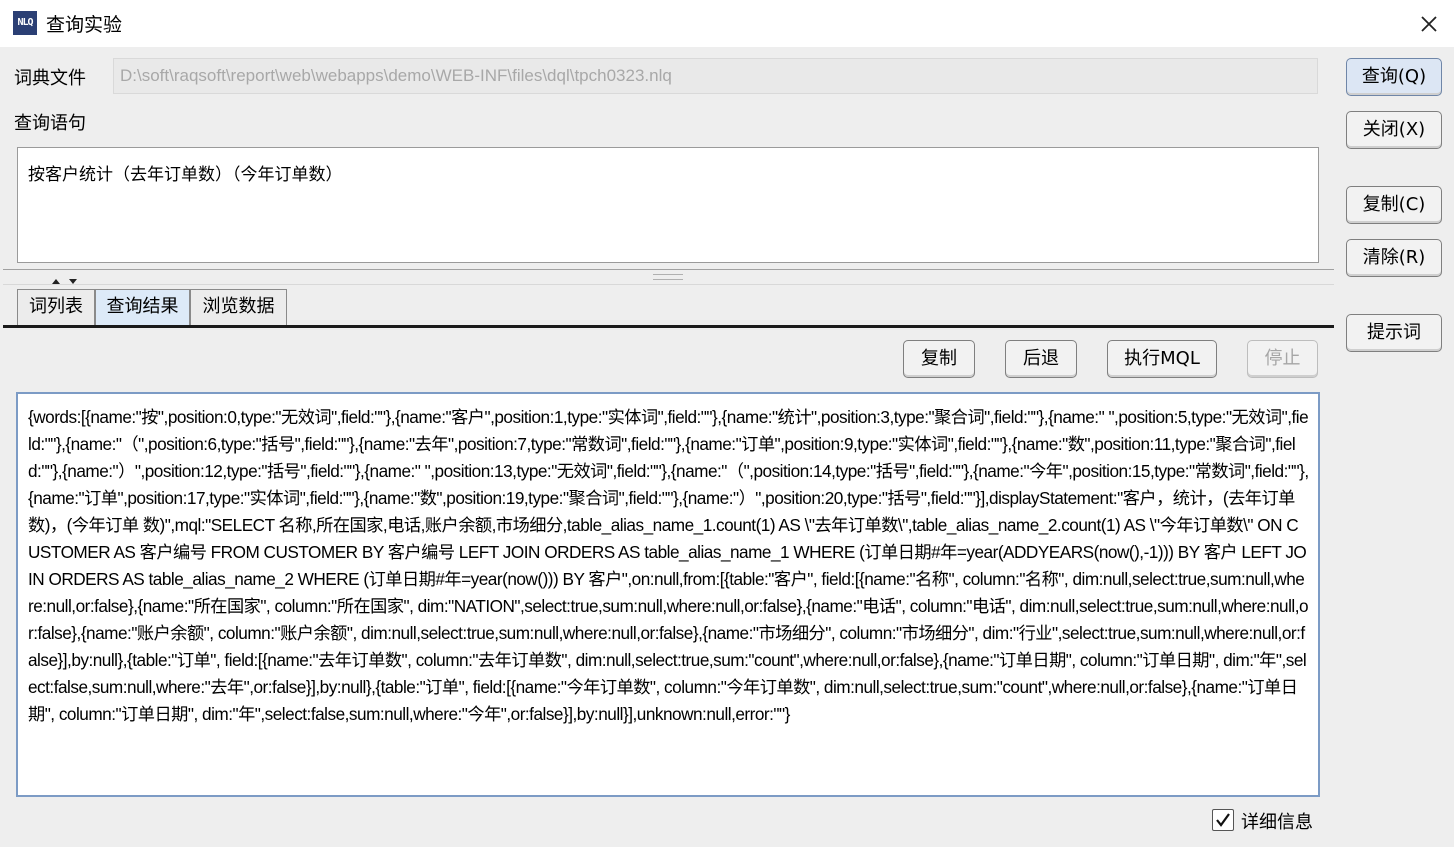 The image size is (1454, 847). What do you see at coordinates (1394, 205) in the screenshot?
I see `copy-button: 复制(C)` at bounding box center [1394, 205].